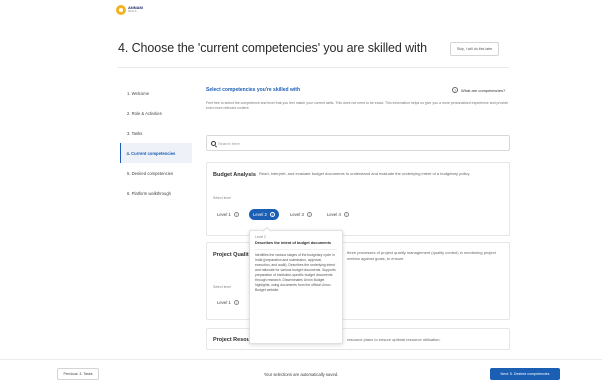 The height and width of the screenshot is (385, 602). What do you see at coordinates (455, 90) in the screenshot?
I see `question-circle-icon: ?` at bounding box center [455, 90].